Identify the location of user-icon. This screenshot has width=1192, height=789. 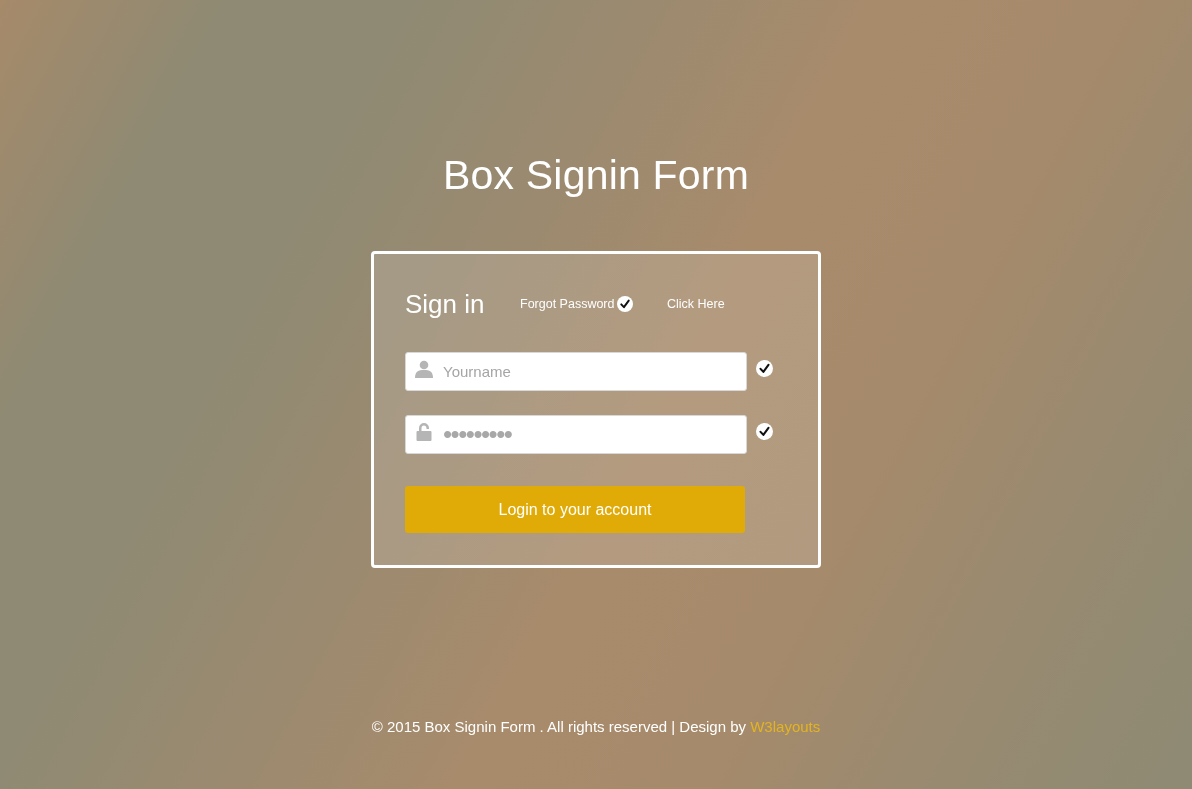
(424, 369).